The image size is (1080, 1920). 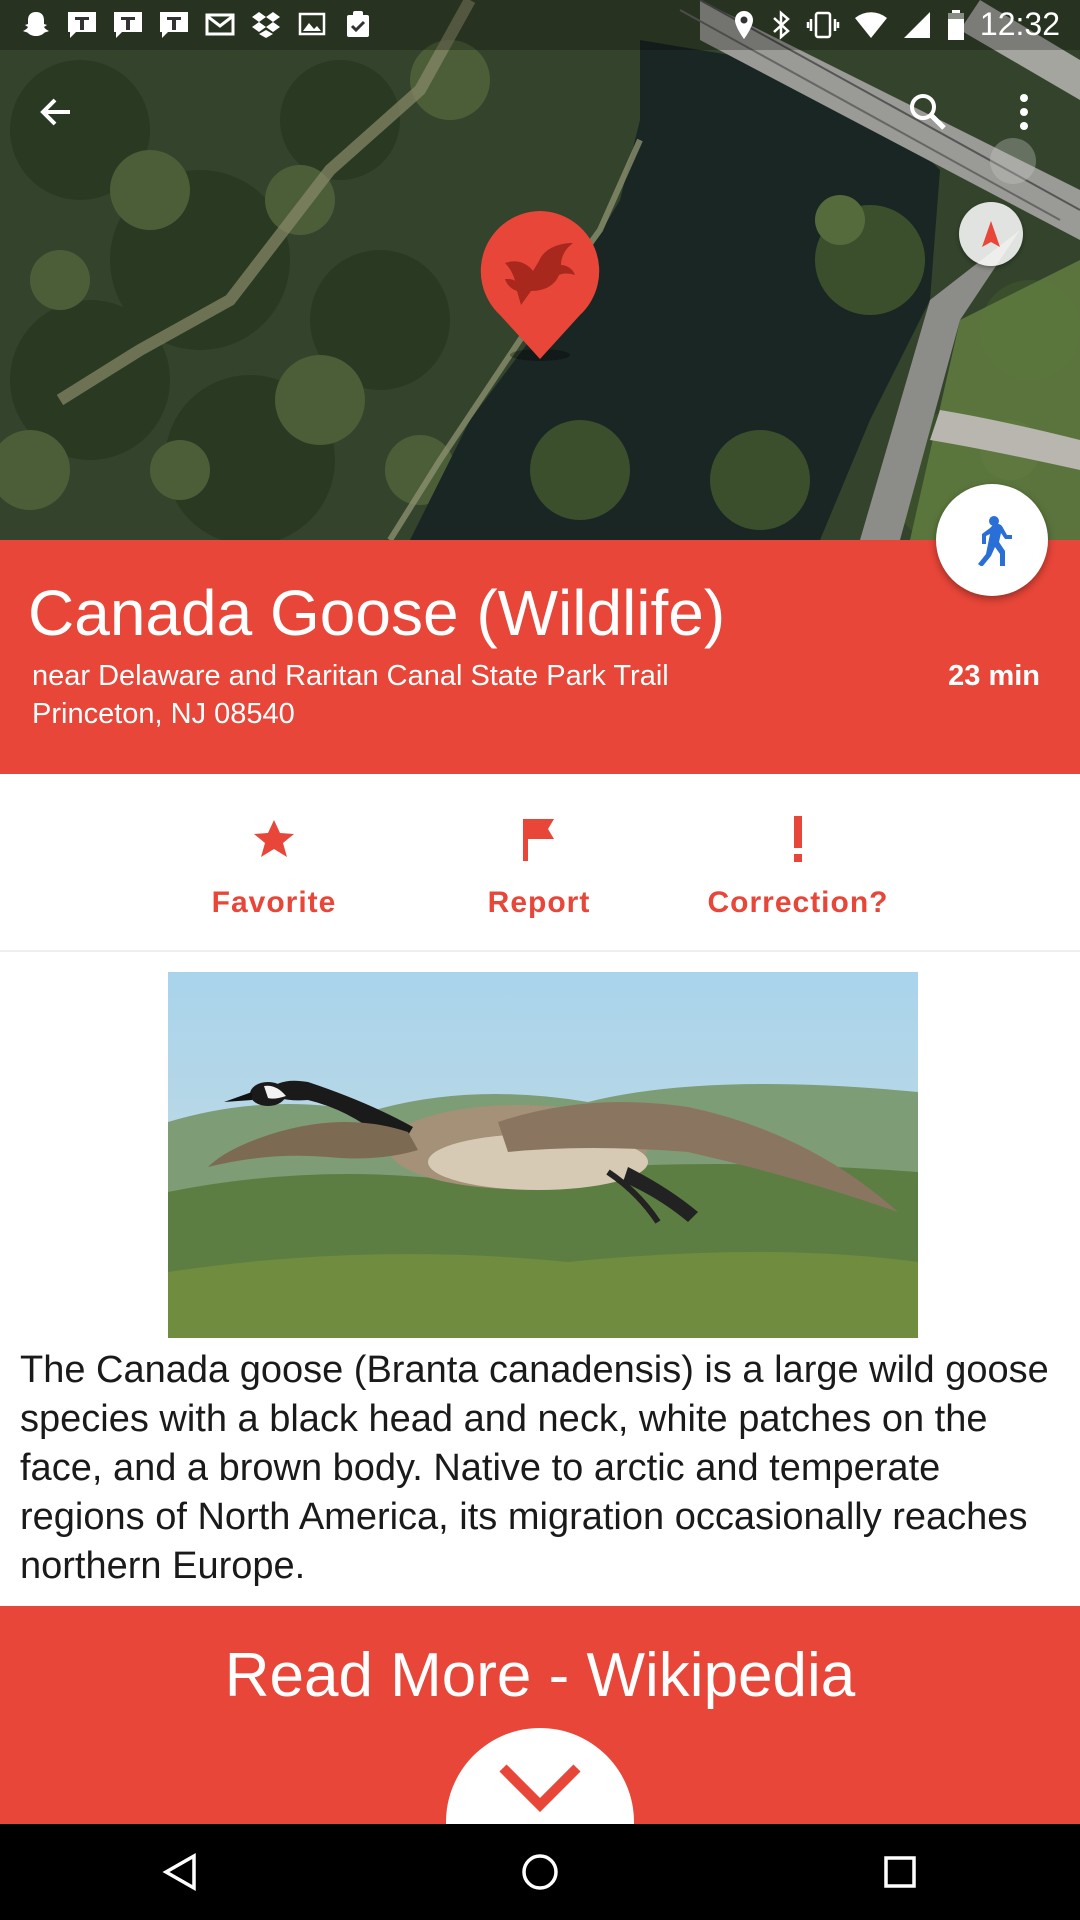 I want to click on star-icon, so click(x=274, y=838).